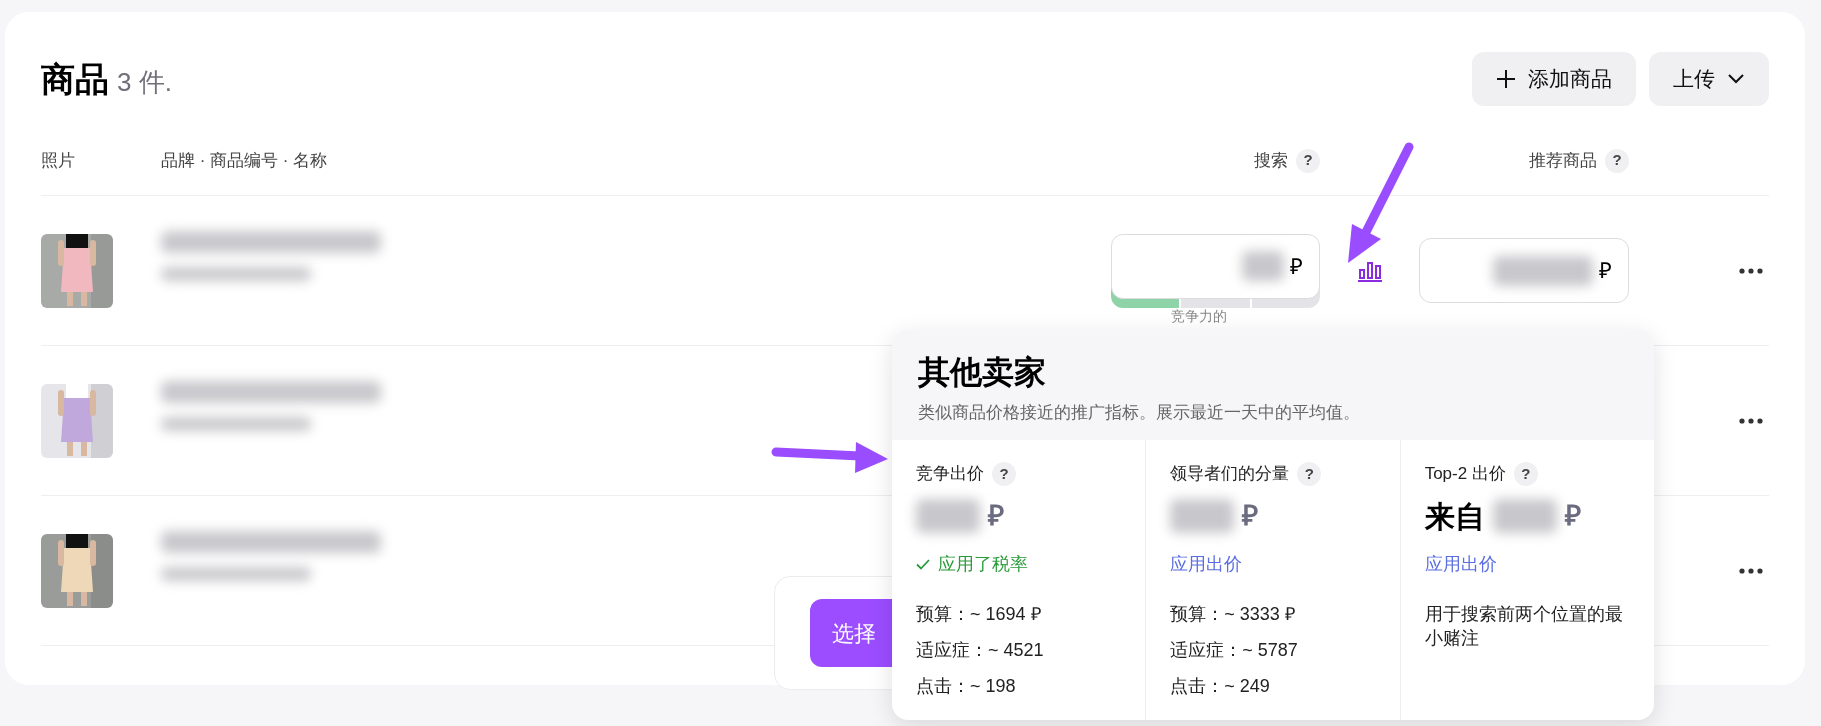 The width and height of the screenshot is (1821, 726). I want to click on add-product-button: 添加商品, so click(1554, 79).